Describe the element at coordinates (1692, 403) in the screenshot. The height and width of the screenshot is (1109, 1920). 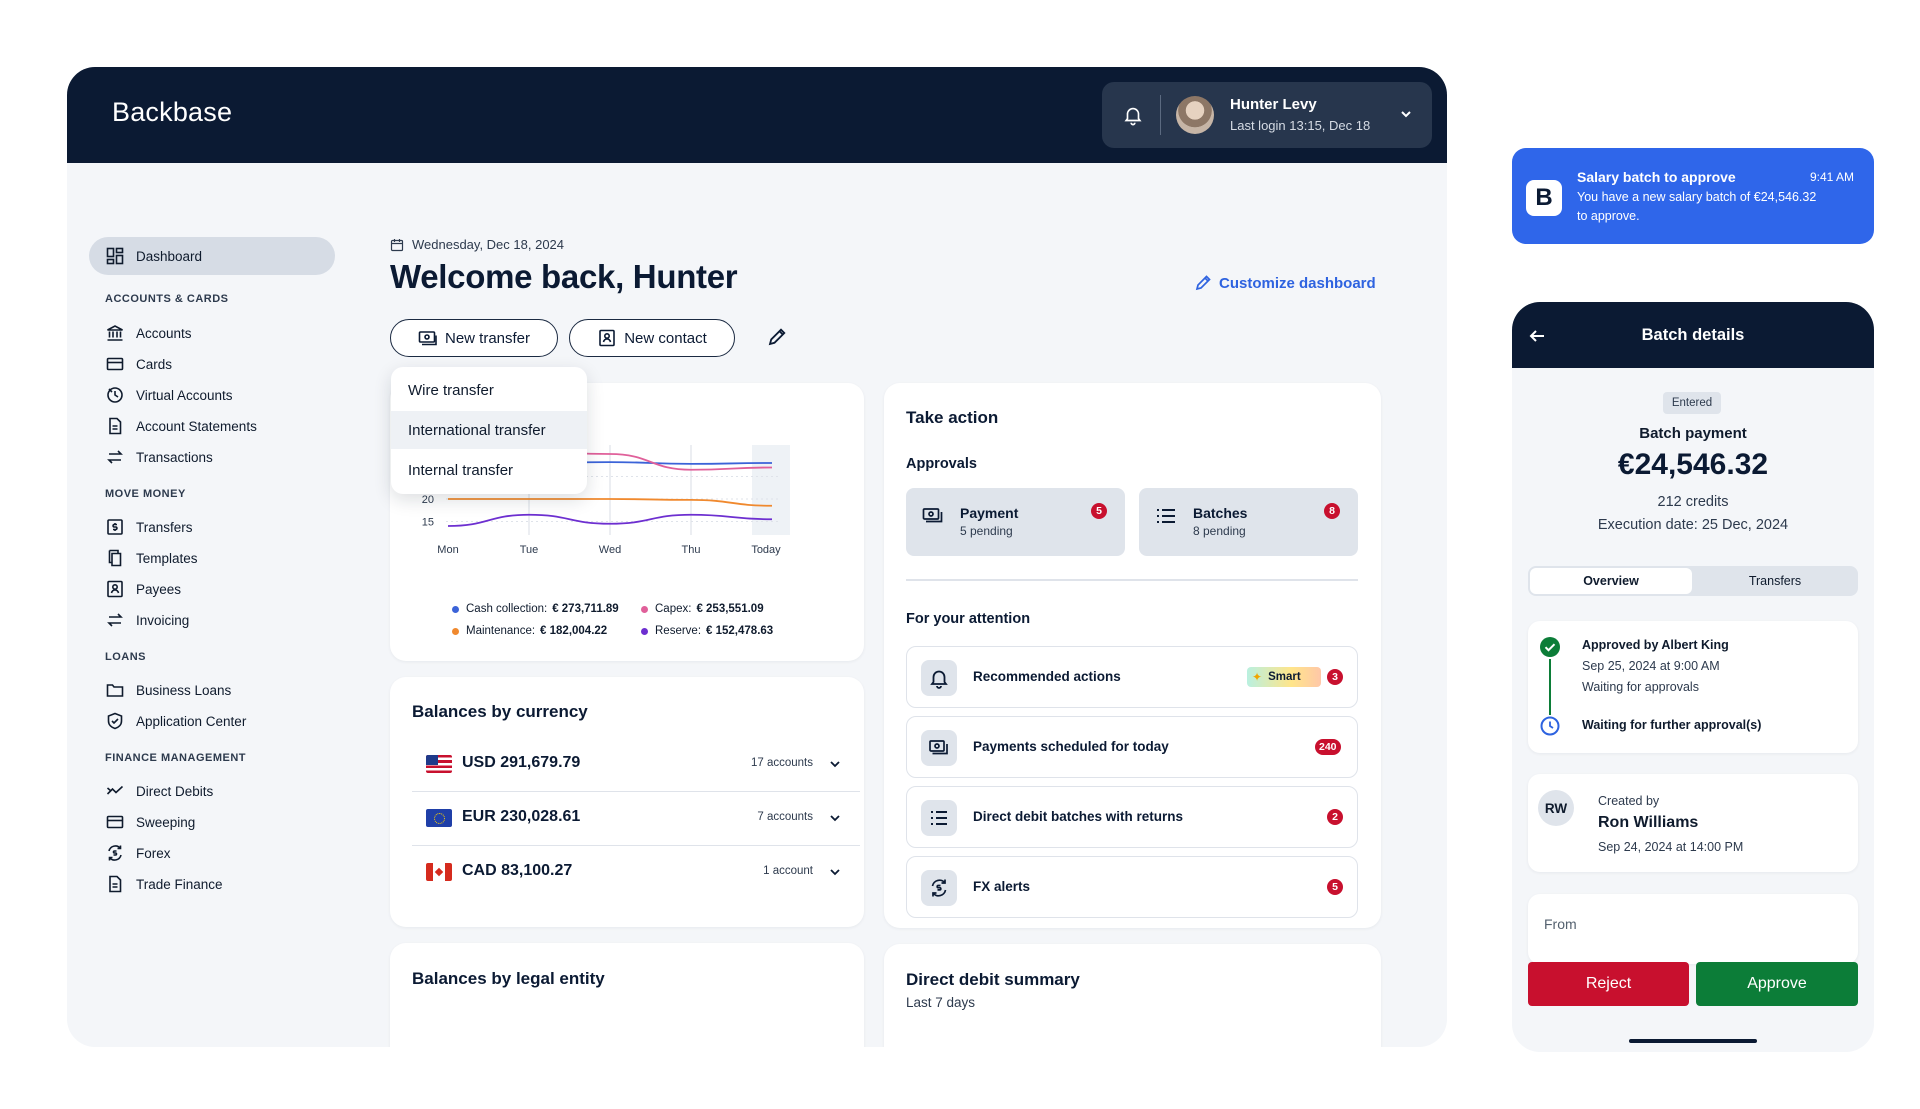
I see `status-badge: Entered` at that location.